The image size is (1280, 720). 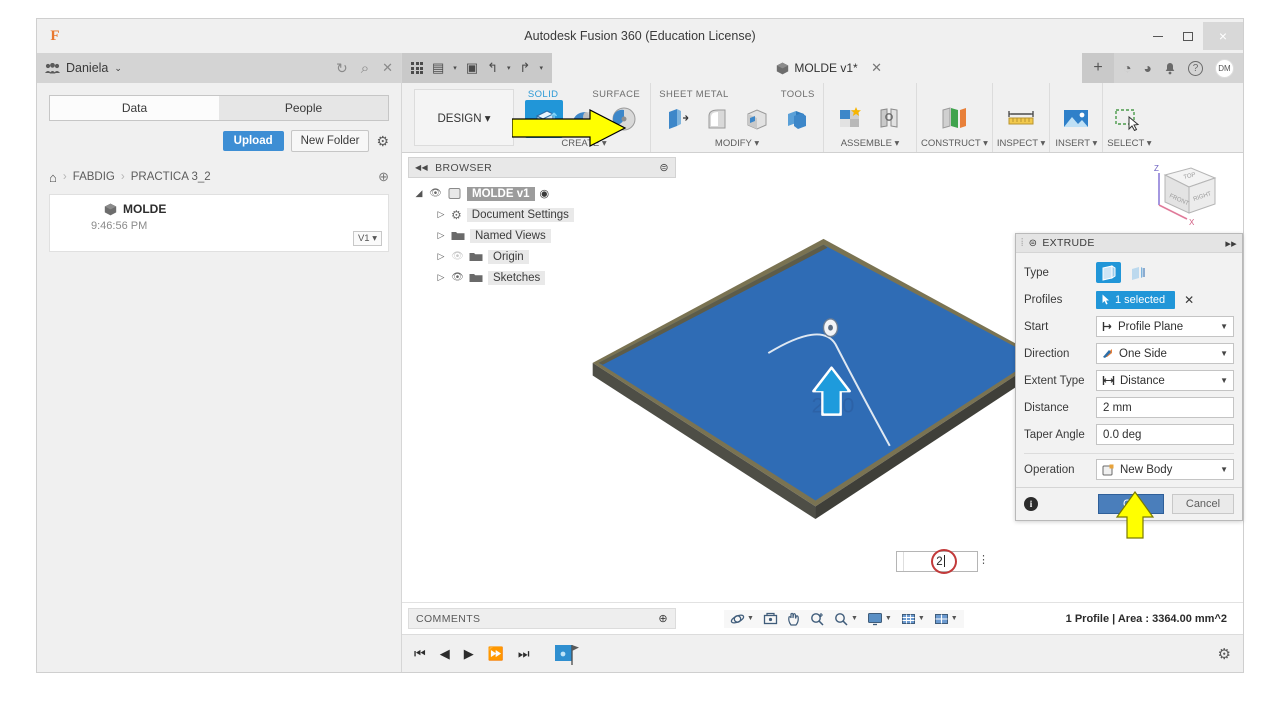 What do you see at coordinates (171, 177) in the screenshot?
I see `breadcrumb-item-practica: PRACTICA 3_2` at bounding box center [171, 177].